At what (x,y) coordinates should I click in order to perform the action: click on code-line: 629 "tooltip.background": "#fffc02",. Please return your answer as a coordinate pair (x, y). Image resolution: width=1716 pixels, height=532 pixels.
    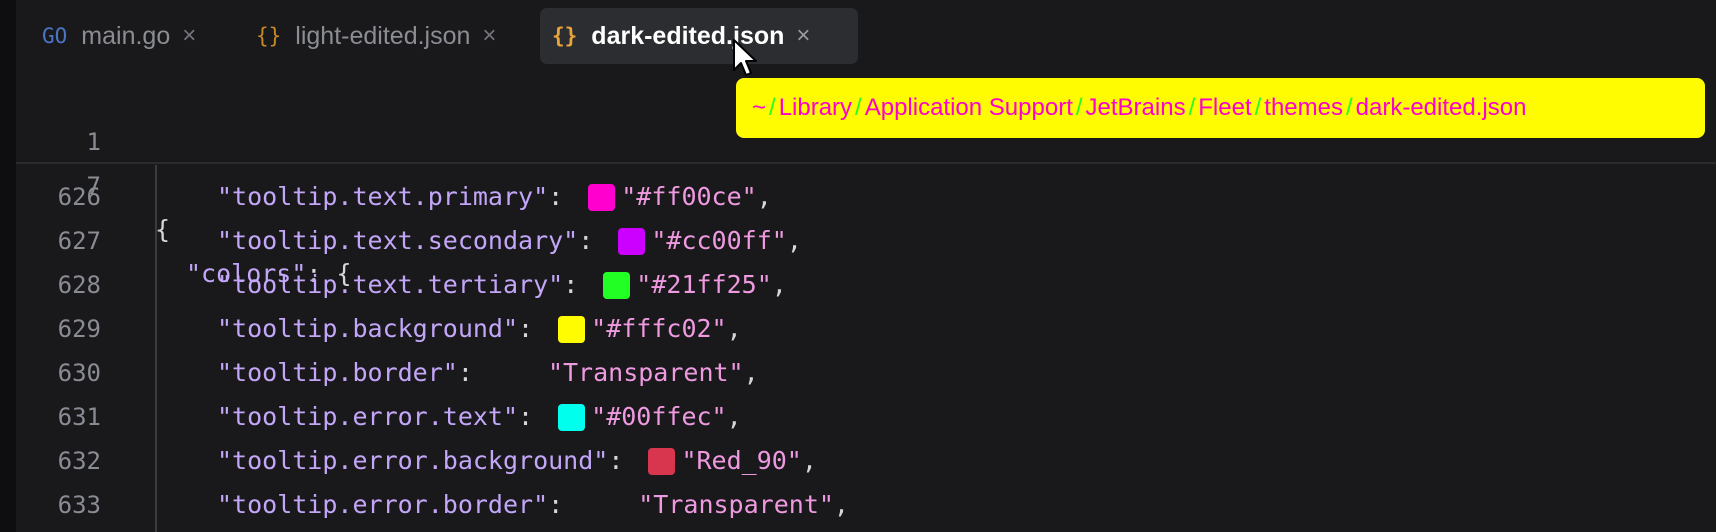
    Looking at the image, I should click on (866, 329).